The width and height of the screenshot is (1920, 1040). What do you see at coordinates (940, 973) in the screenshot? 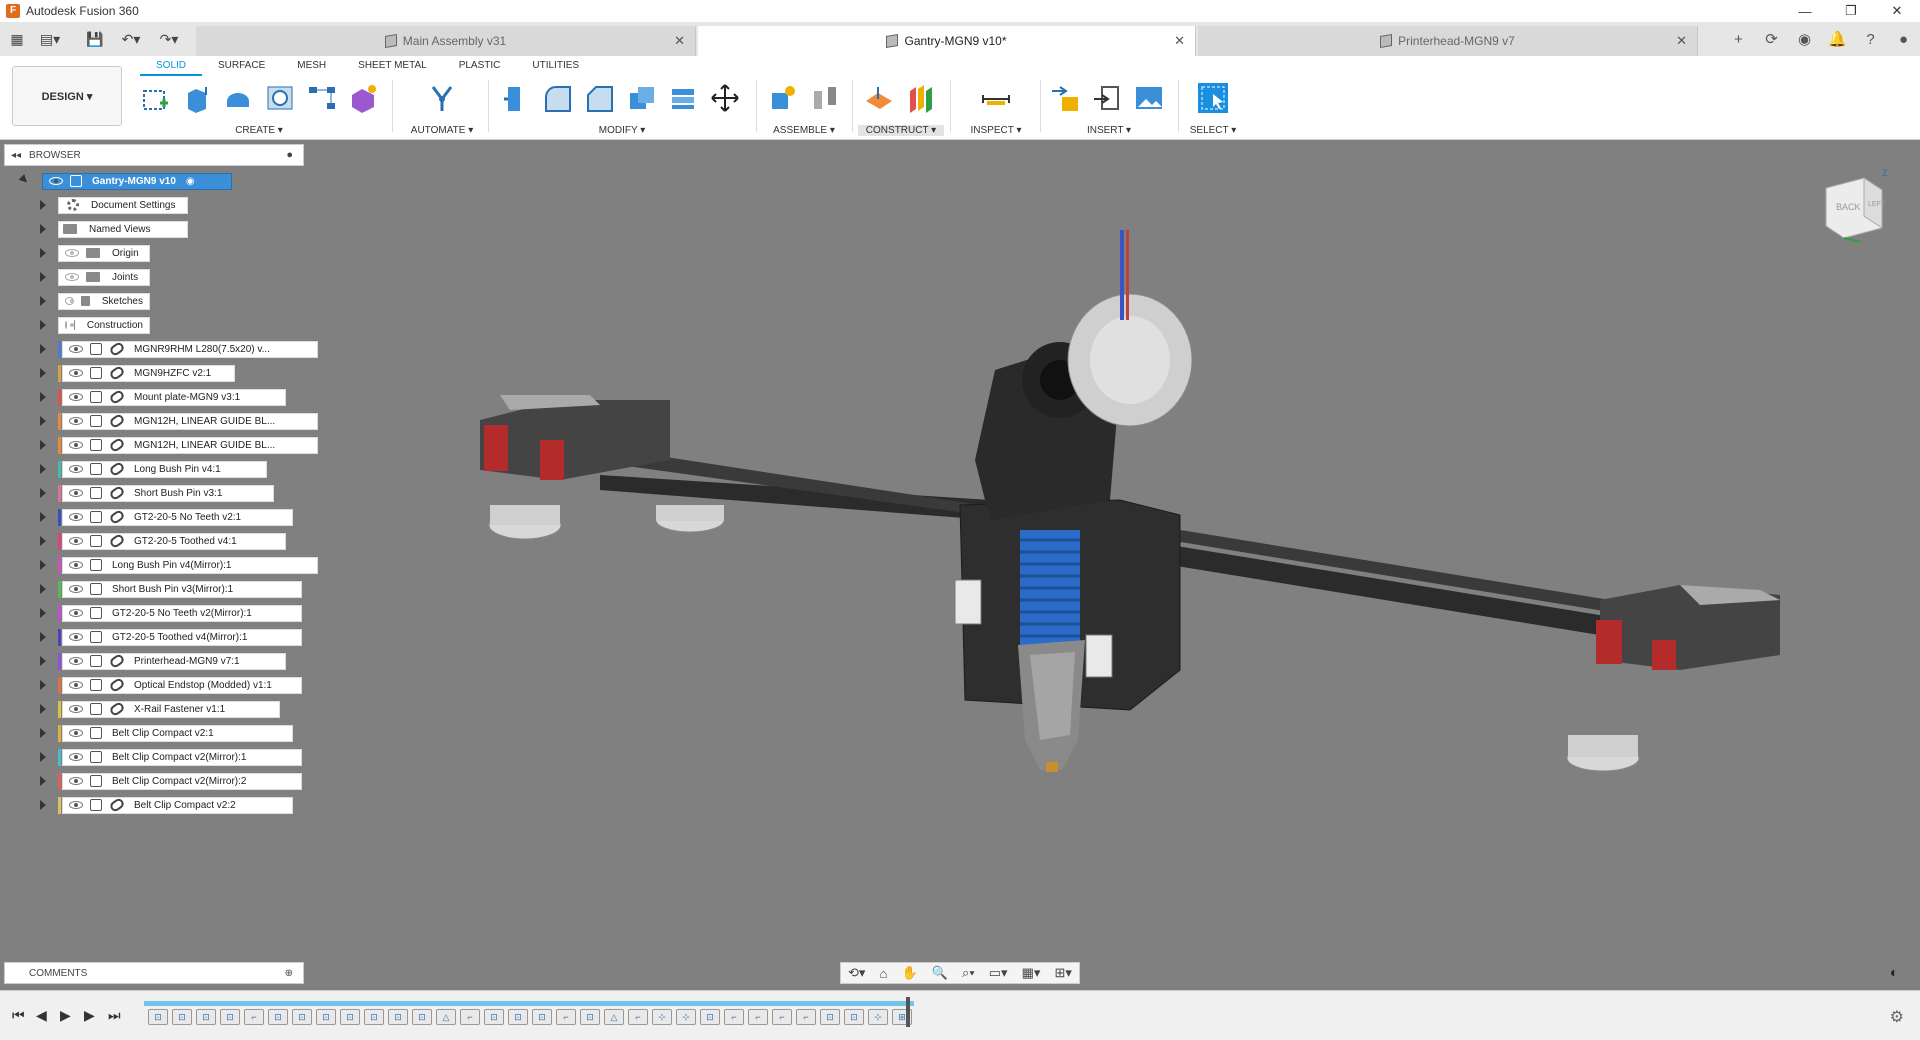
I see `zoom-icon: 🔍` at bounding box center [940, 973].